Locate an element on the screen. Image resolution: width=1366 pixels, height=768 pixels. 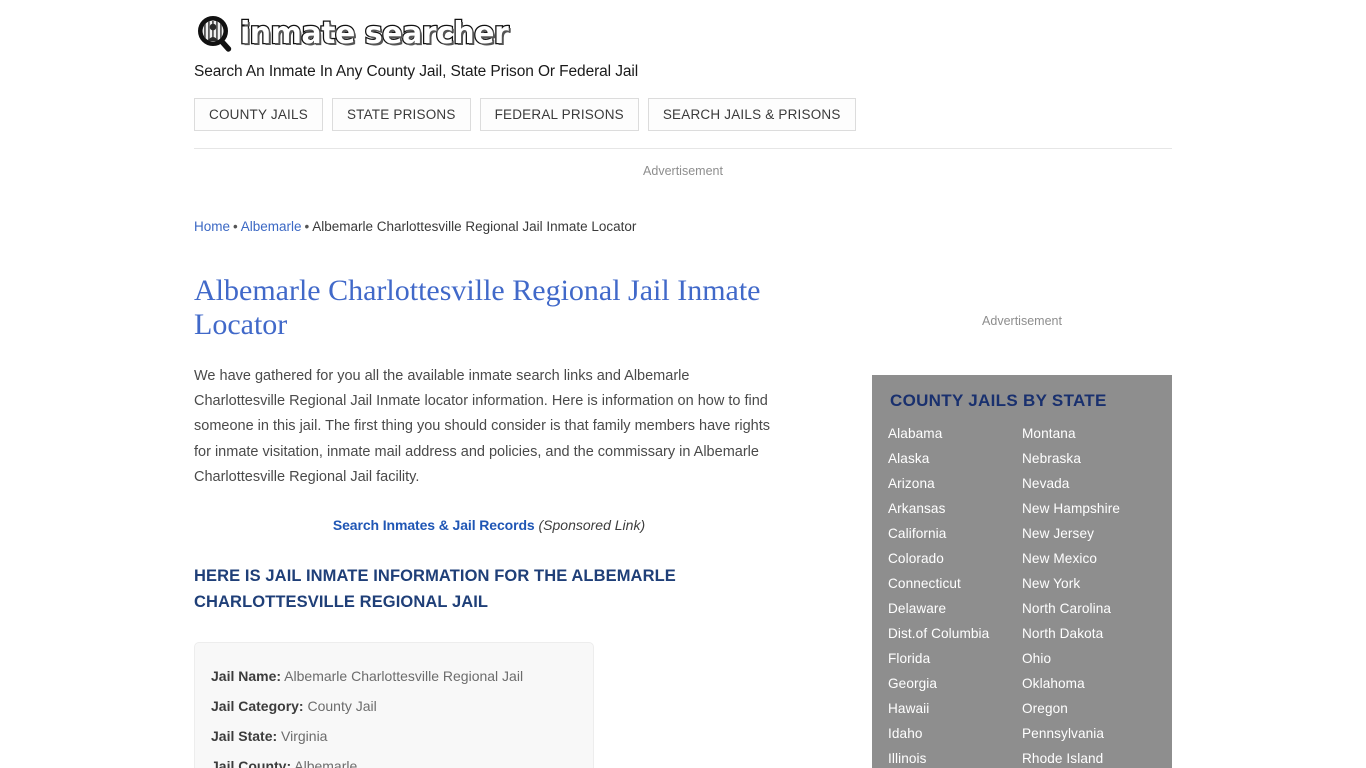
sidebar-title: COUNTY JAILS BY STATE is located at coordinates (998, 400).